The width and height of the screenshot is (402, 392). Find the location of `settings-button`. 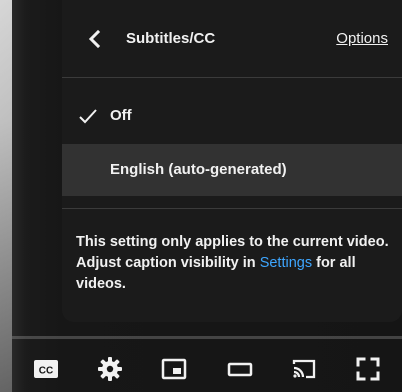

settings-button is located at coordinates (110, 369).